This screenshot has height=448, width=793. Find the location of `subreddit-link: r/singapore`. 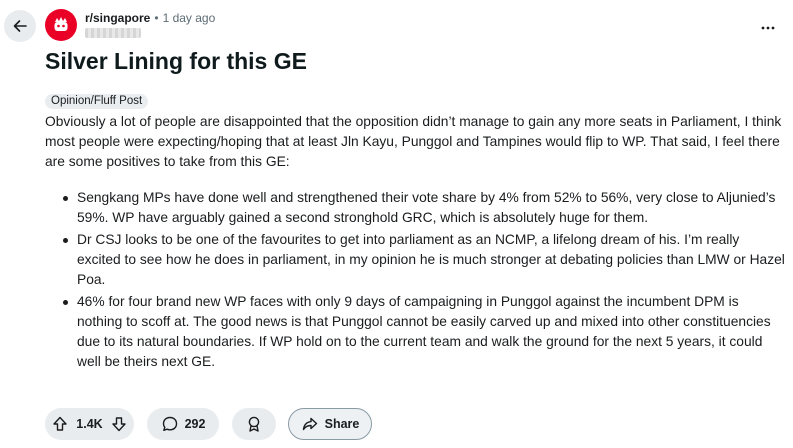

subreddit-link: r/singapore is located at coordinates (117, 18).